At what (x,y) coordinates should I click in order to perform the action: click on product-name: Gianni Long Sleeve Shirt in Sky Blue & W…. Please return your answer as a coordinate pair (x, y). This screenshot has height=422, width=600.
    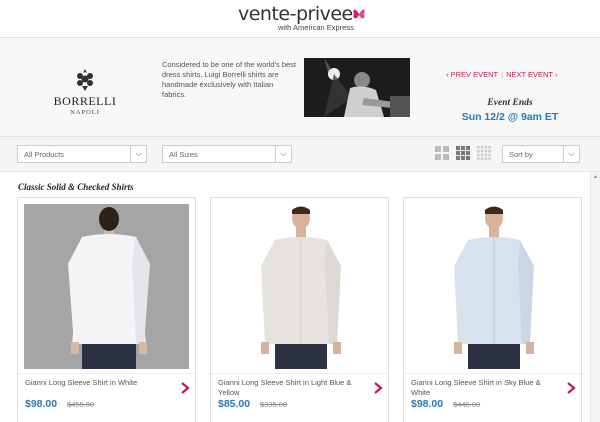
    Looking at the image, I should click on (481, 388).